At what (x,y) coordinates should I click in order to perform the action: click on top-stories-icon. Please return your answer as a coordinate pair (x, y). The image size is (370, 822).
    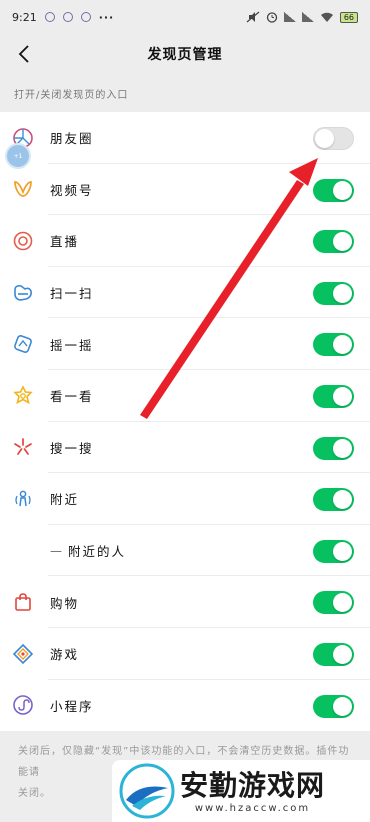
    Looking at the image, I should click on (23, 395).